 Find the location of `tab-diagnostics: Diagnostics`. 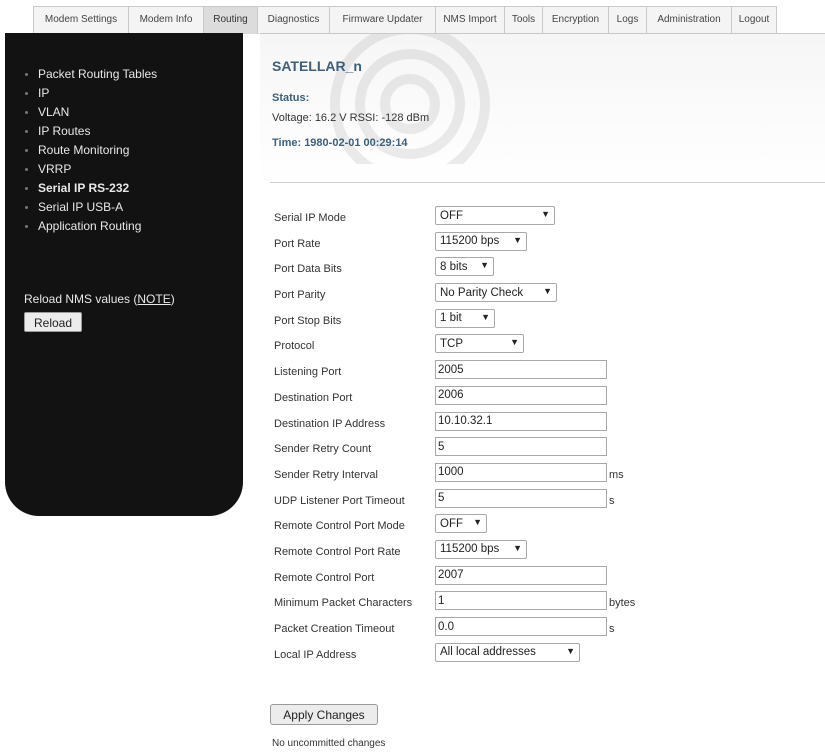

tab-diagnostics: Diagnostics is located at coordinates (293, 20).